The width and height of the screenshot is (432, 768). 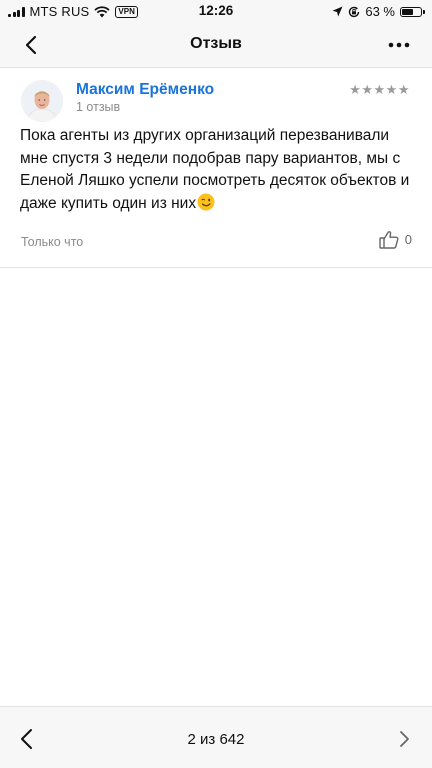 I want to click on chevron-right-icon, so click(x=404, y=739).